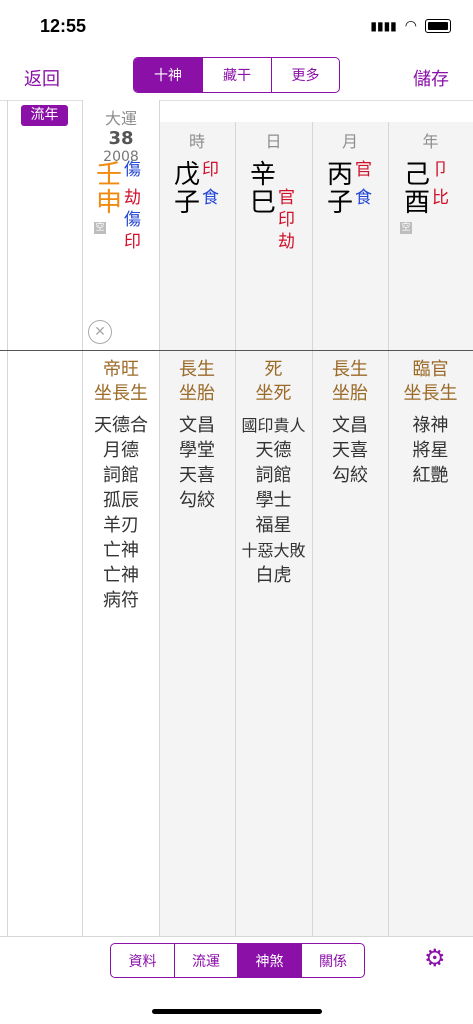 The height and width of the screenshot is (1024, 473). Describe the element at coordinates (121, 450) in the screenshot. I see `list-item: 月德` at that location.